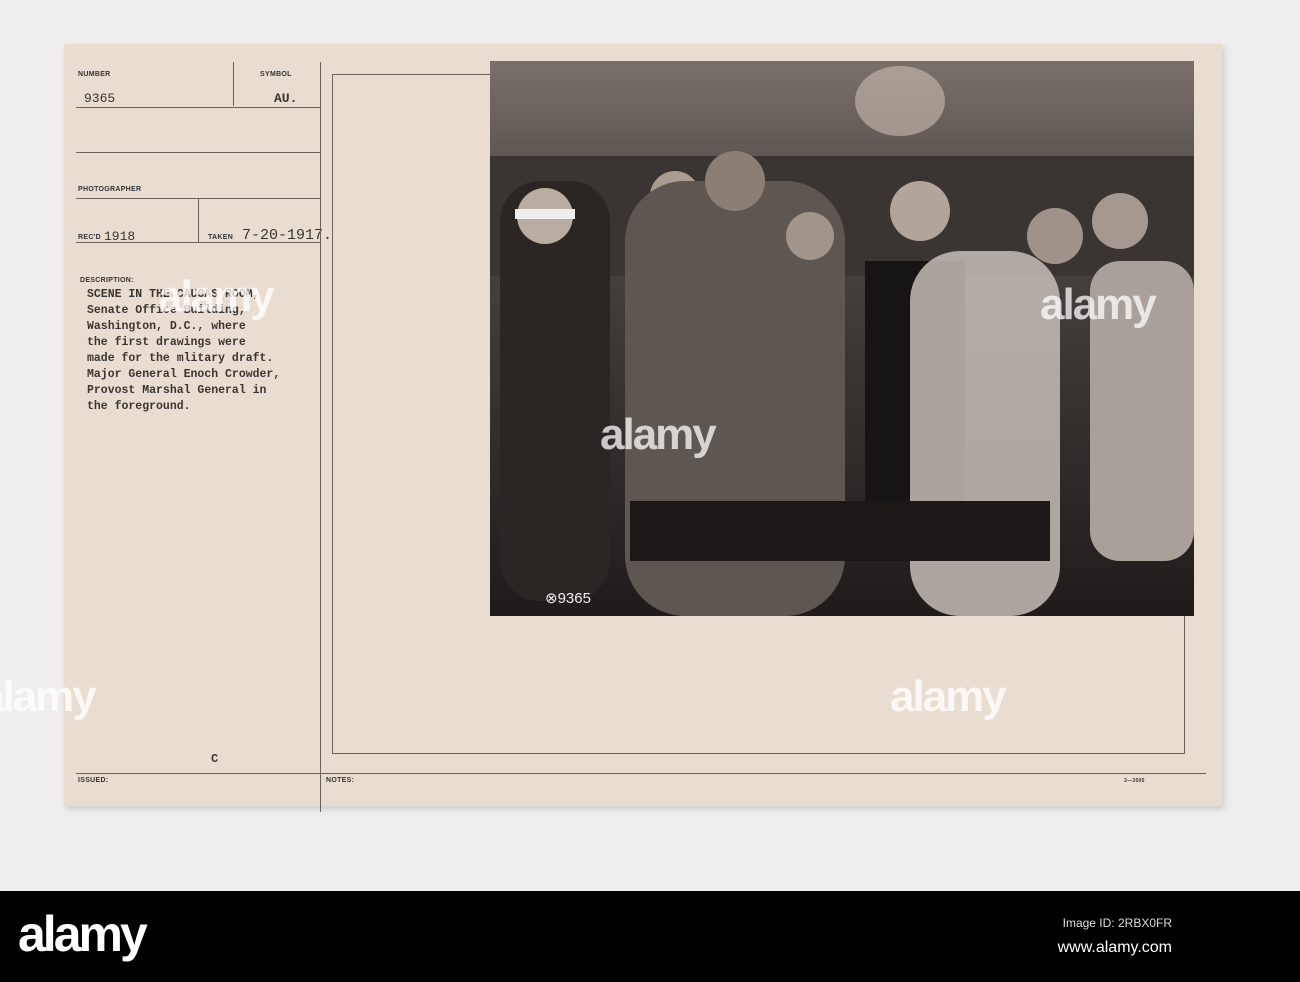  Describe the element at coordinates (276, 74) in the screenshot. I see `symbol-label: SYMBOL` at that location.